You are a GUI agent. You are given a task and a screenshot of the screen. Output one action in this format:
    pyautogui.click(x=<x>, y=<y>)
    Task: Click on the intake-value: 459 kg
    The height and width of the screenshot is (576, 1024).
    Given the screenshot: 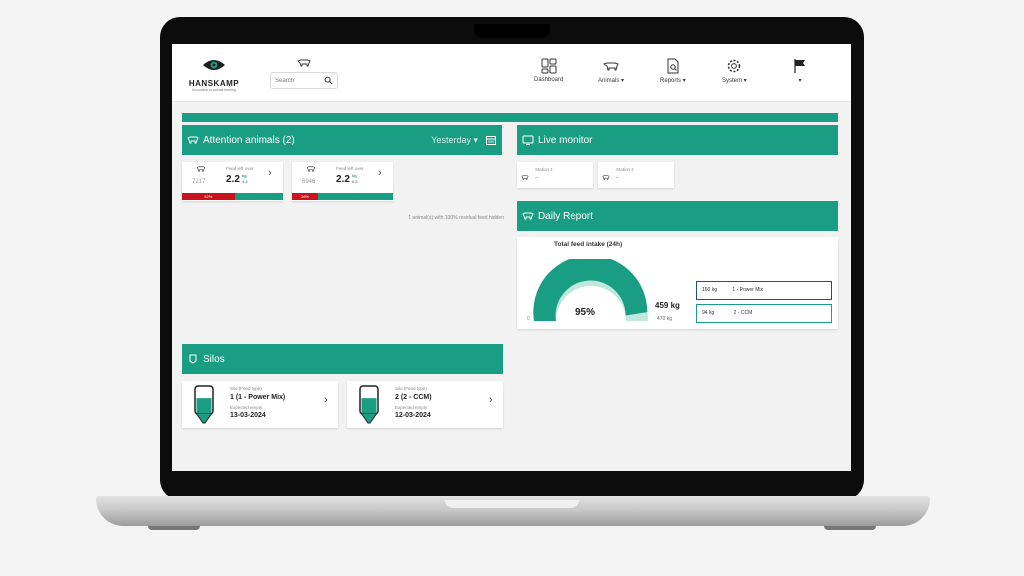 What is the action you would take?
    pyautogui.click(x=667, y=305)
    